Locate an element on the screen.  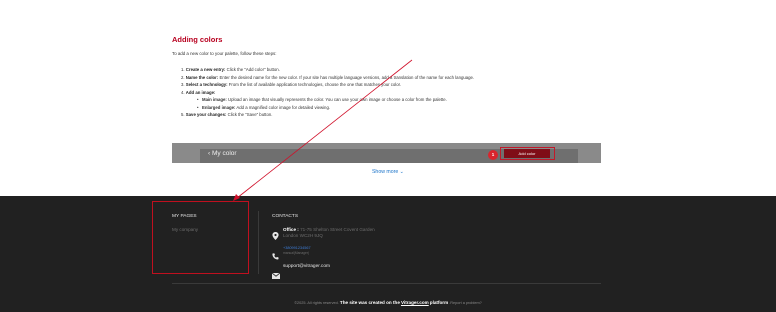
my-pages-title: MY PAGES is located at coordinates (184, 216).